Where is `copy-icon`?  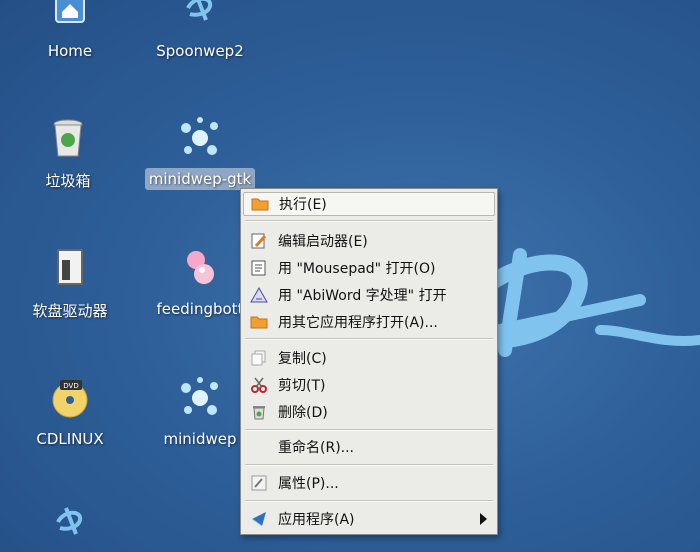 copy-icon is located at coordinates (259, 358).